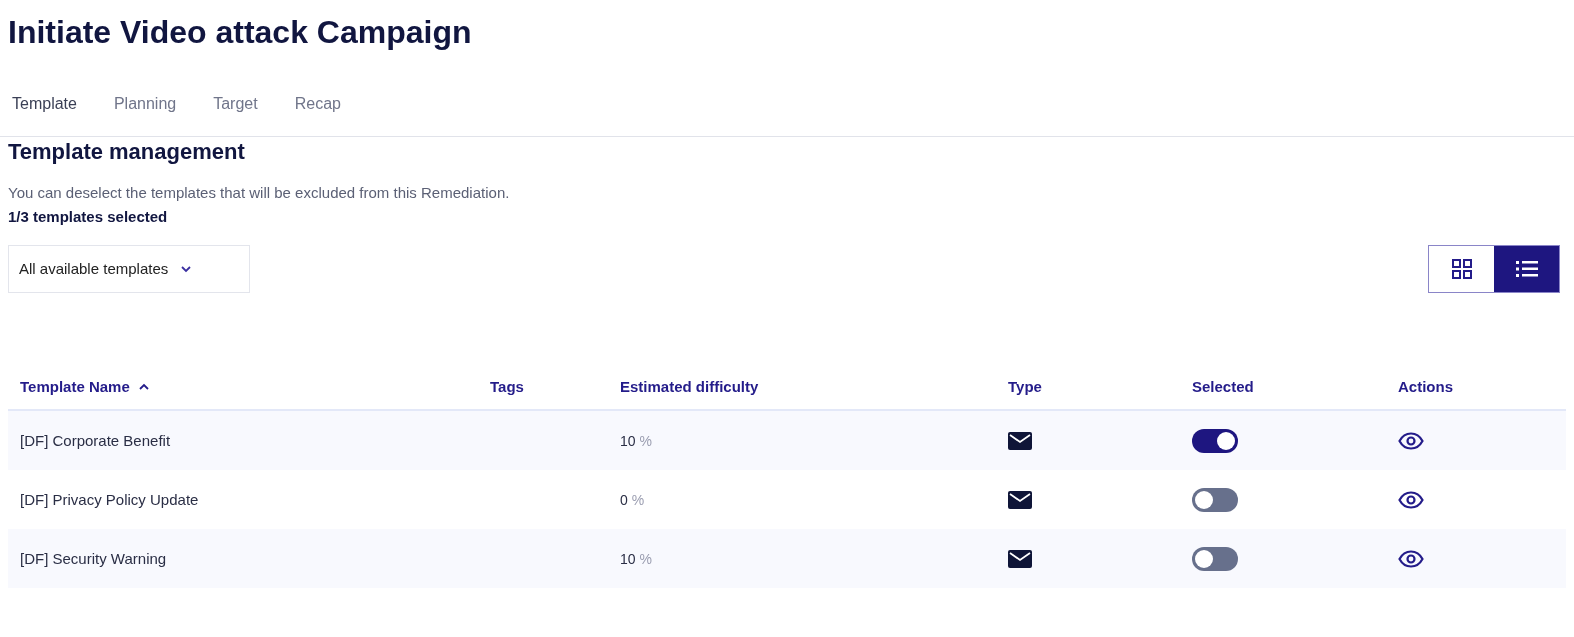 Image resolution: width=1574 pixels, height=637 pixels. I want to click on column-header: Estimated difficulty, so click(689, 387).